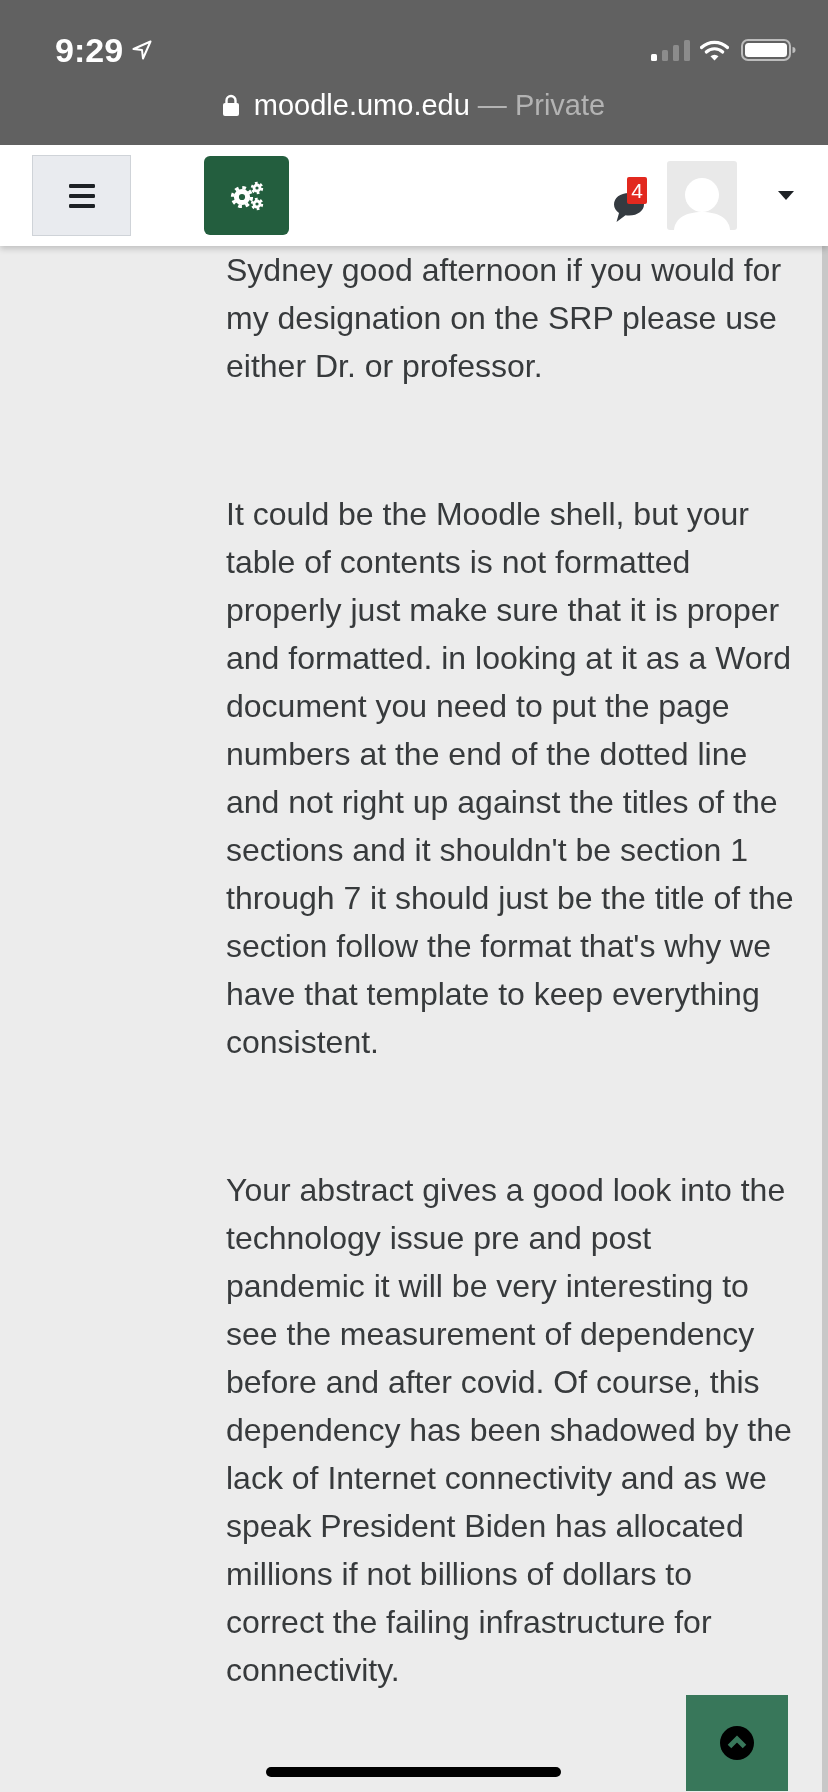  I want to click on status-time: 9:29, so click(89, 50).